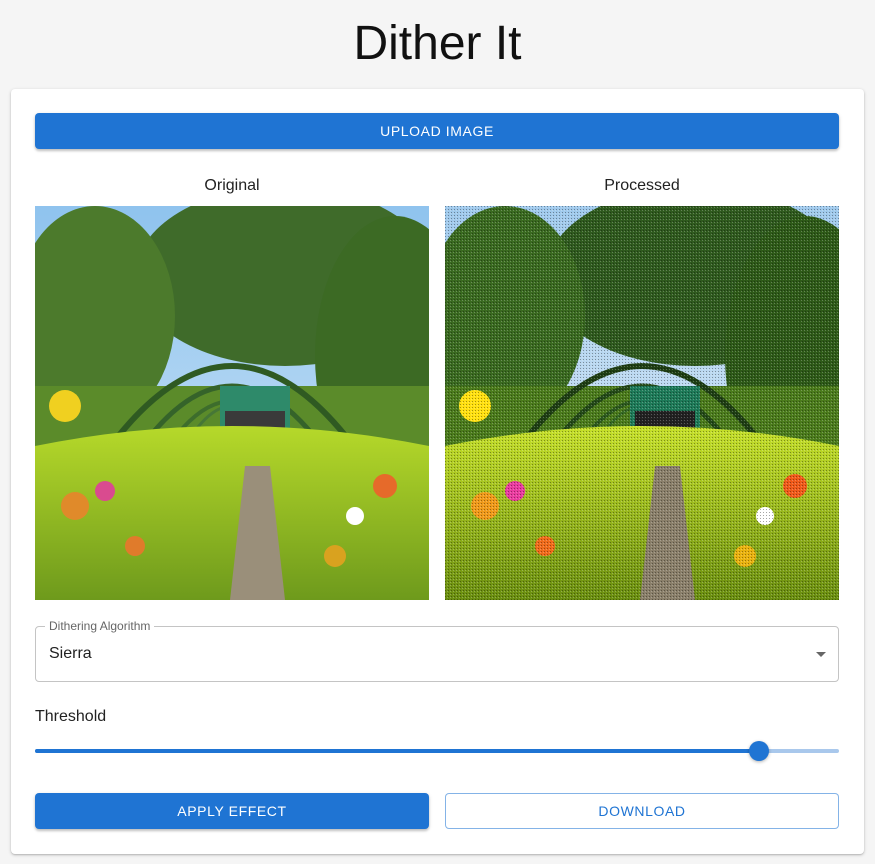 The height and width of the screenshot is (864, 875). I want to click on threshold-slider, so click(437, 751).